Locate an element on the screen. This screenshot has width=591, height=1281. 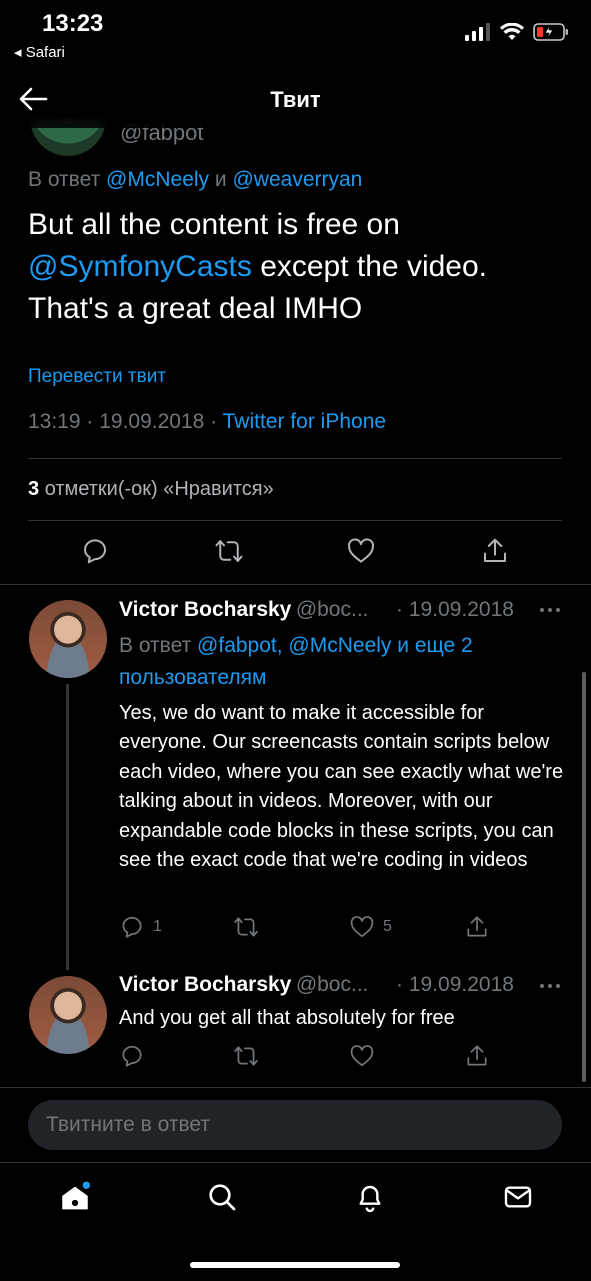
tab-notifications is located at coordinates (370, 1197).